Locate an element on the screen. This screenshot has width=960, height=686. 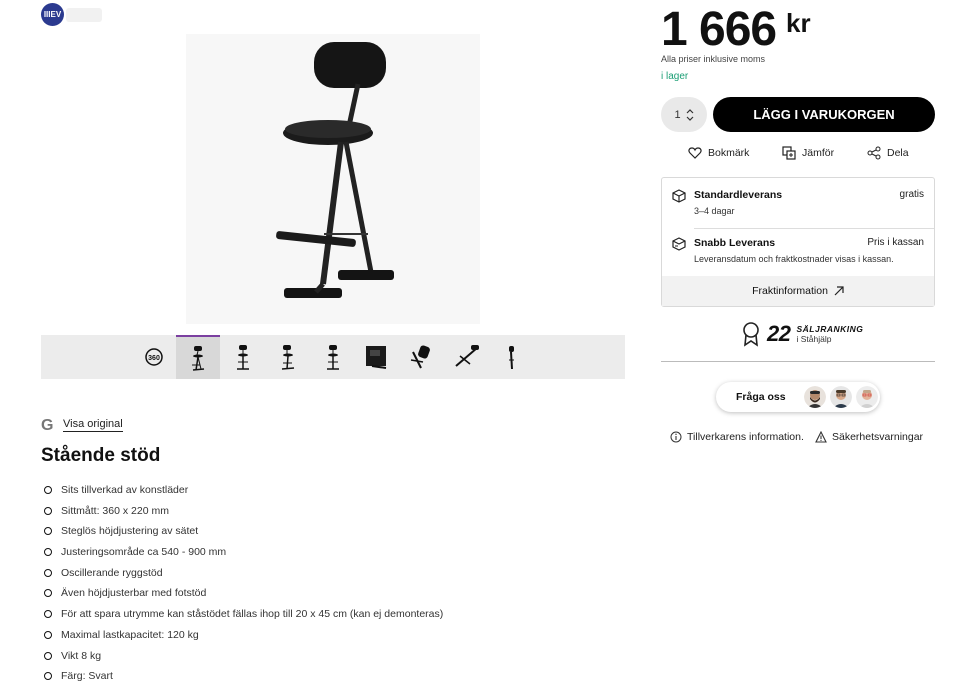
svg-text: 360 is located at coordinates (154, 358).